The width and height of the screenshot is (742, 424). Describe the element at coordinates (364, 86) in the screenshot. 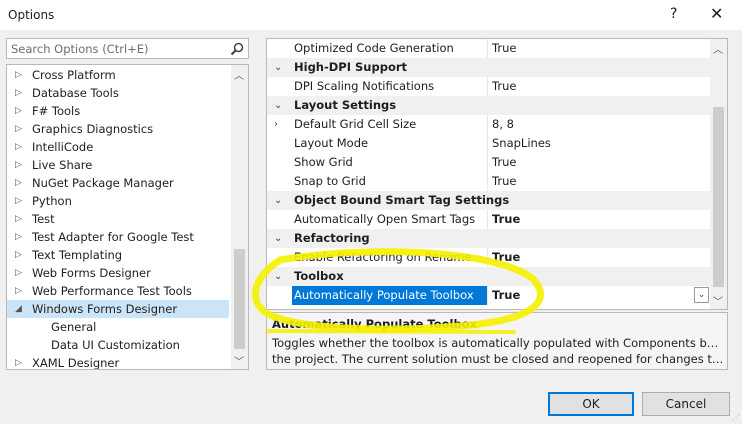

I see `property-name: DPI Scaling Notifications` at that location.